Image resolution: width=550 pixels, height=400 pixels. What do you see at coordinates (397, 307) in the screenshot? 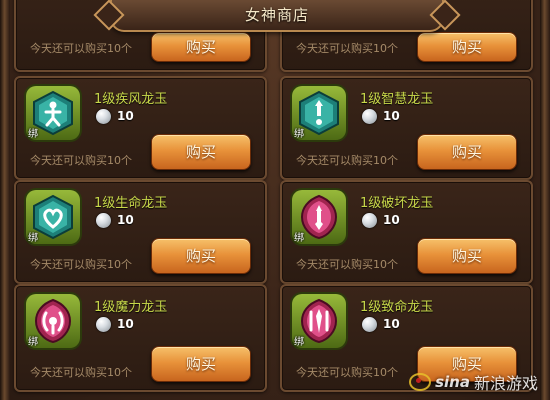
I see `item-name: 1级致命龙玉` at bounding box center [397, 307].